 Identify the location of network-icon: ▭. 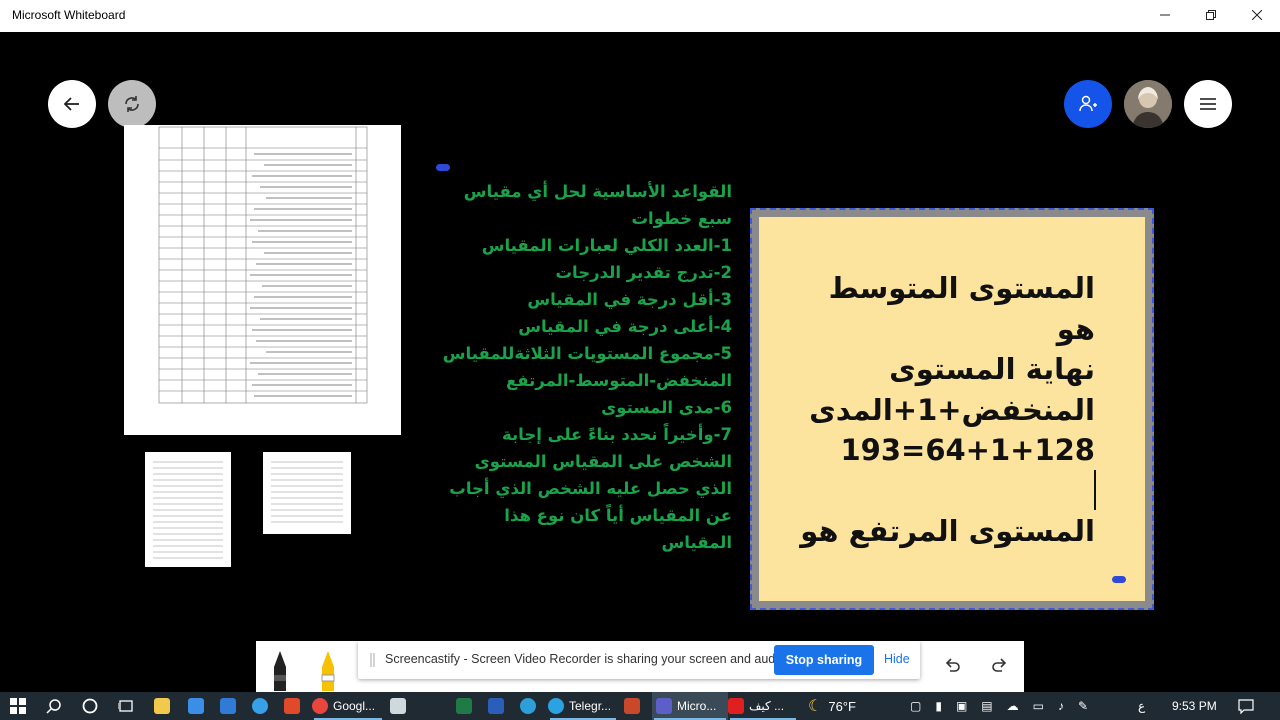
(1038, 706).